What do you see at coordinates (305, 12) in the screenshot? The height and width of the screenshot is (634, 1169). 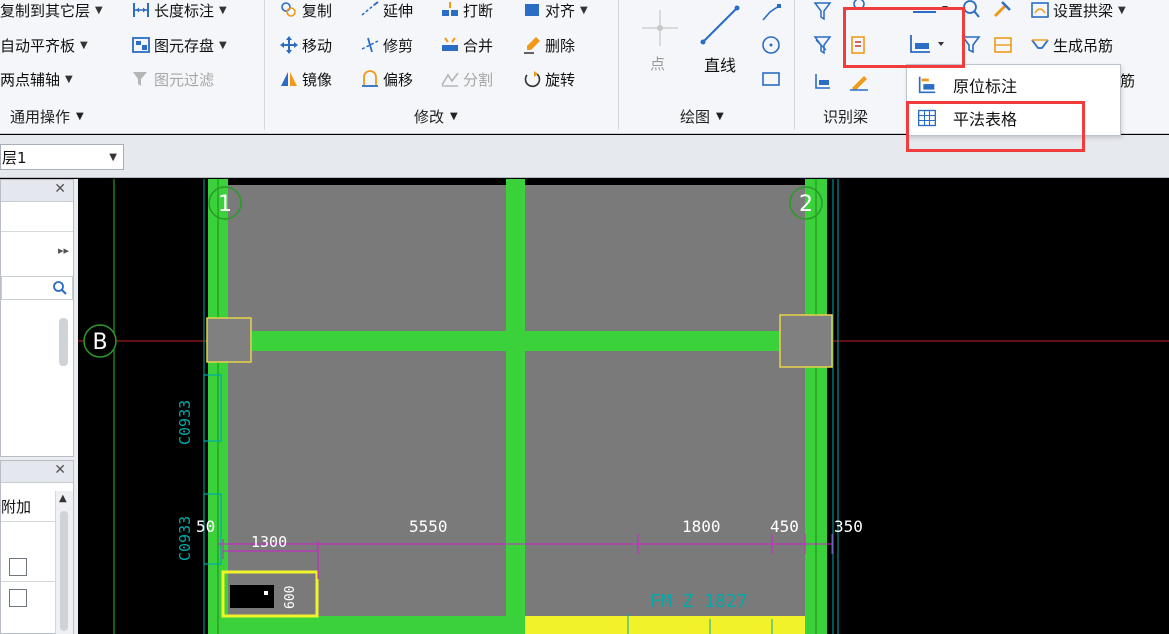 I see `copy-button: 复制` at bounding box center [305, 12].